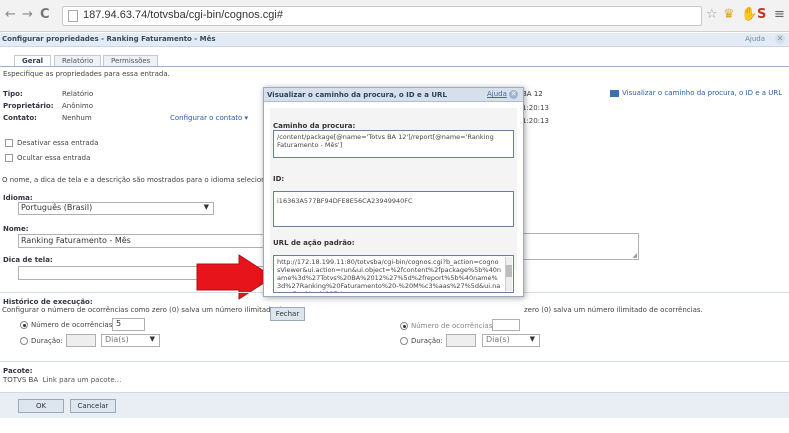 This screenshot has height=433, width=789. Describe the element at coordinates (506, 325) in the screenshot. I see `num-input-right` at that location.